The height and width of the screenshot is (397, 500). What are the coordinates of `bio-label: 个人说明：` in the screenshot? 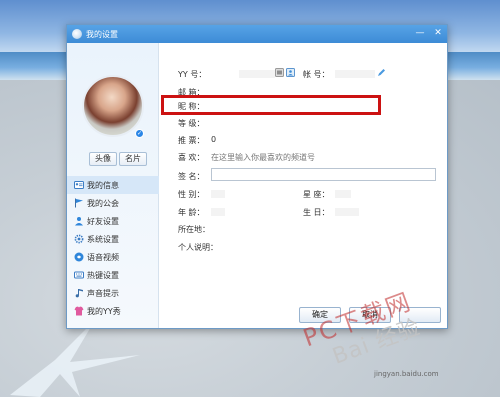 It's located at (198, 247).